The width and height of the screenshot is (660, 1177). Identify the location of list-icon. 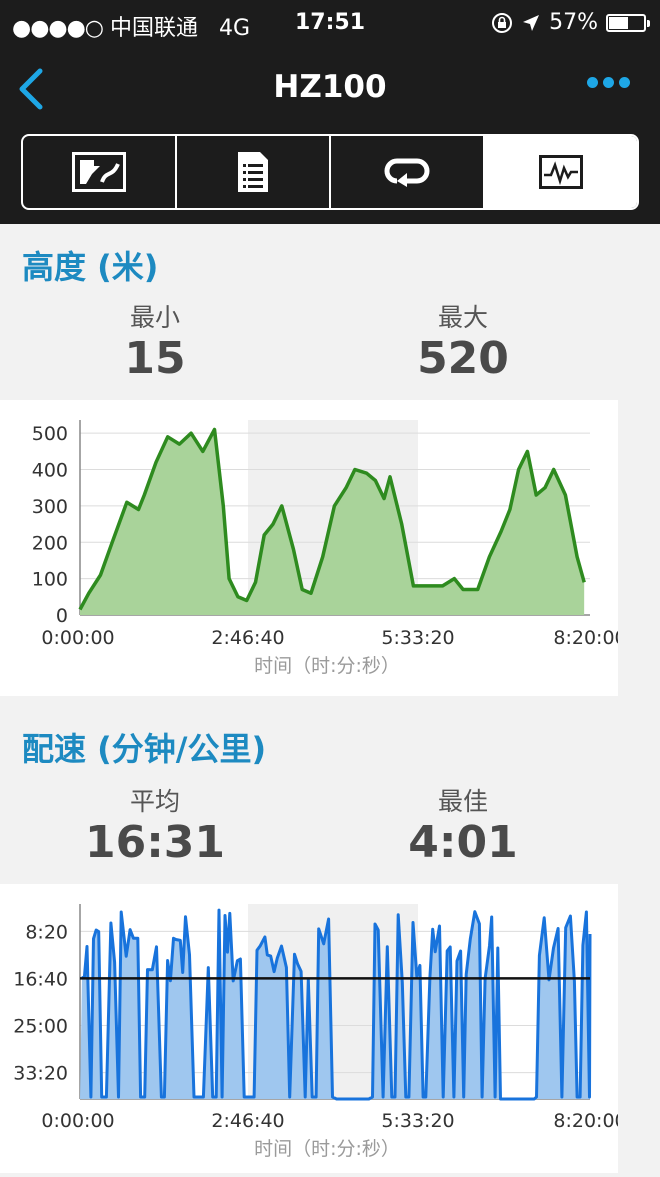
(253, 172).